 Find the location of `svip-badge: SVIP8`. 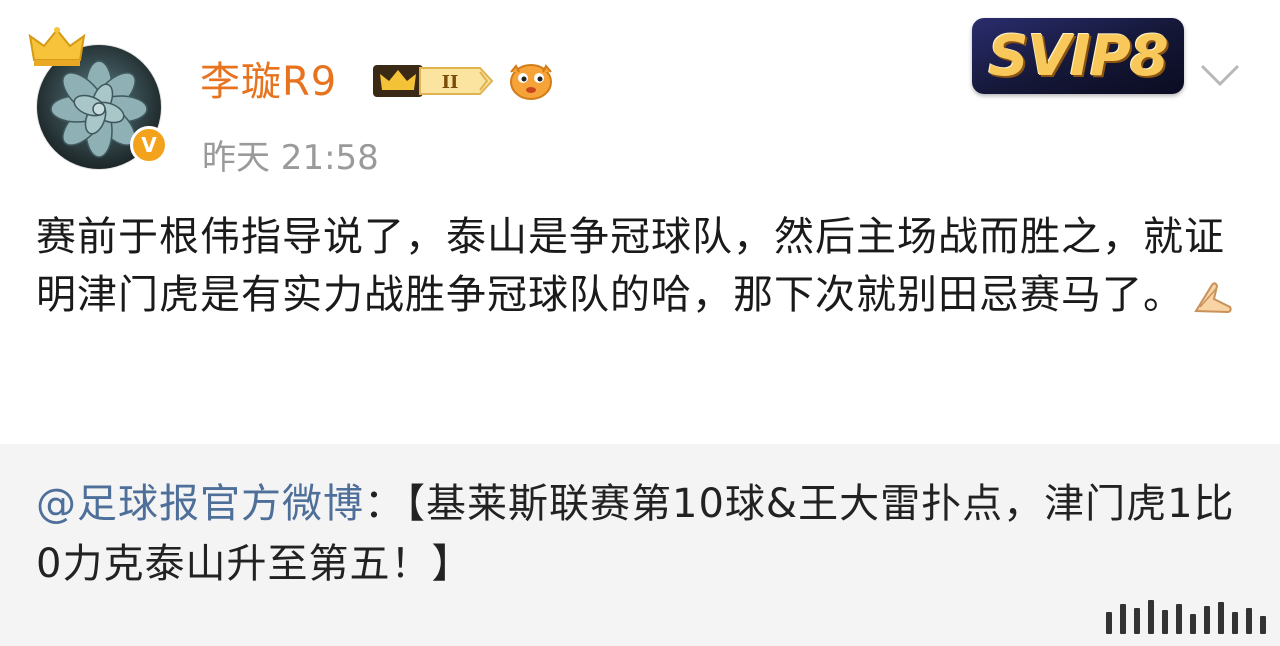

svip-badge: SVIP8 is located at coordinates (1078, 56).